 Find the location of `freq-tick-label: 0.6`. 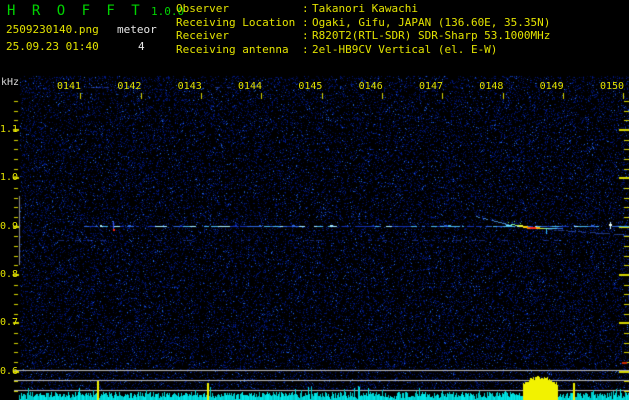

freq-tick-label: 0.6 is located at coordinates (9, 371).